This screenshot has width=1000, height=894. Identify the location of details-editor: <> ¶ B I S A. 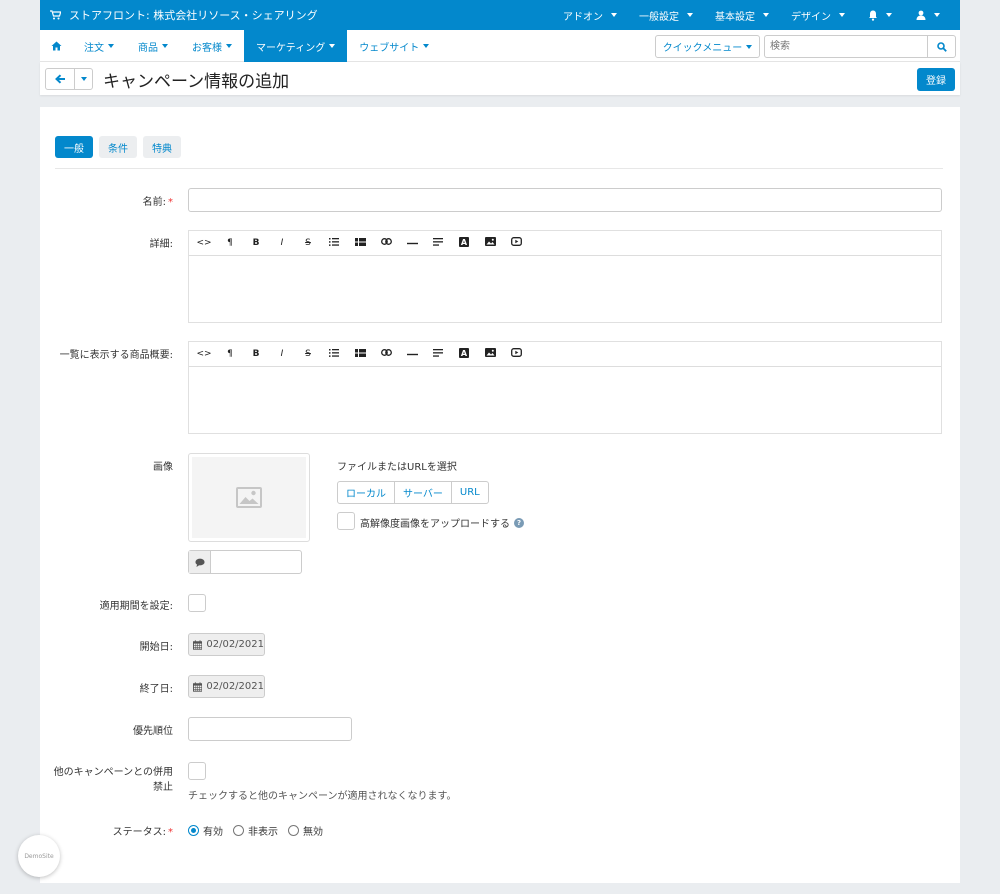
(565, 276).